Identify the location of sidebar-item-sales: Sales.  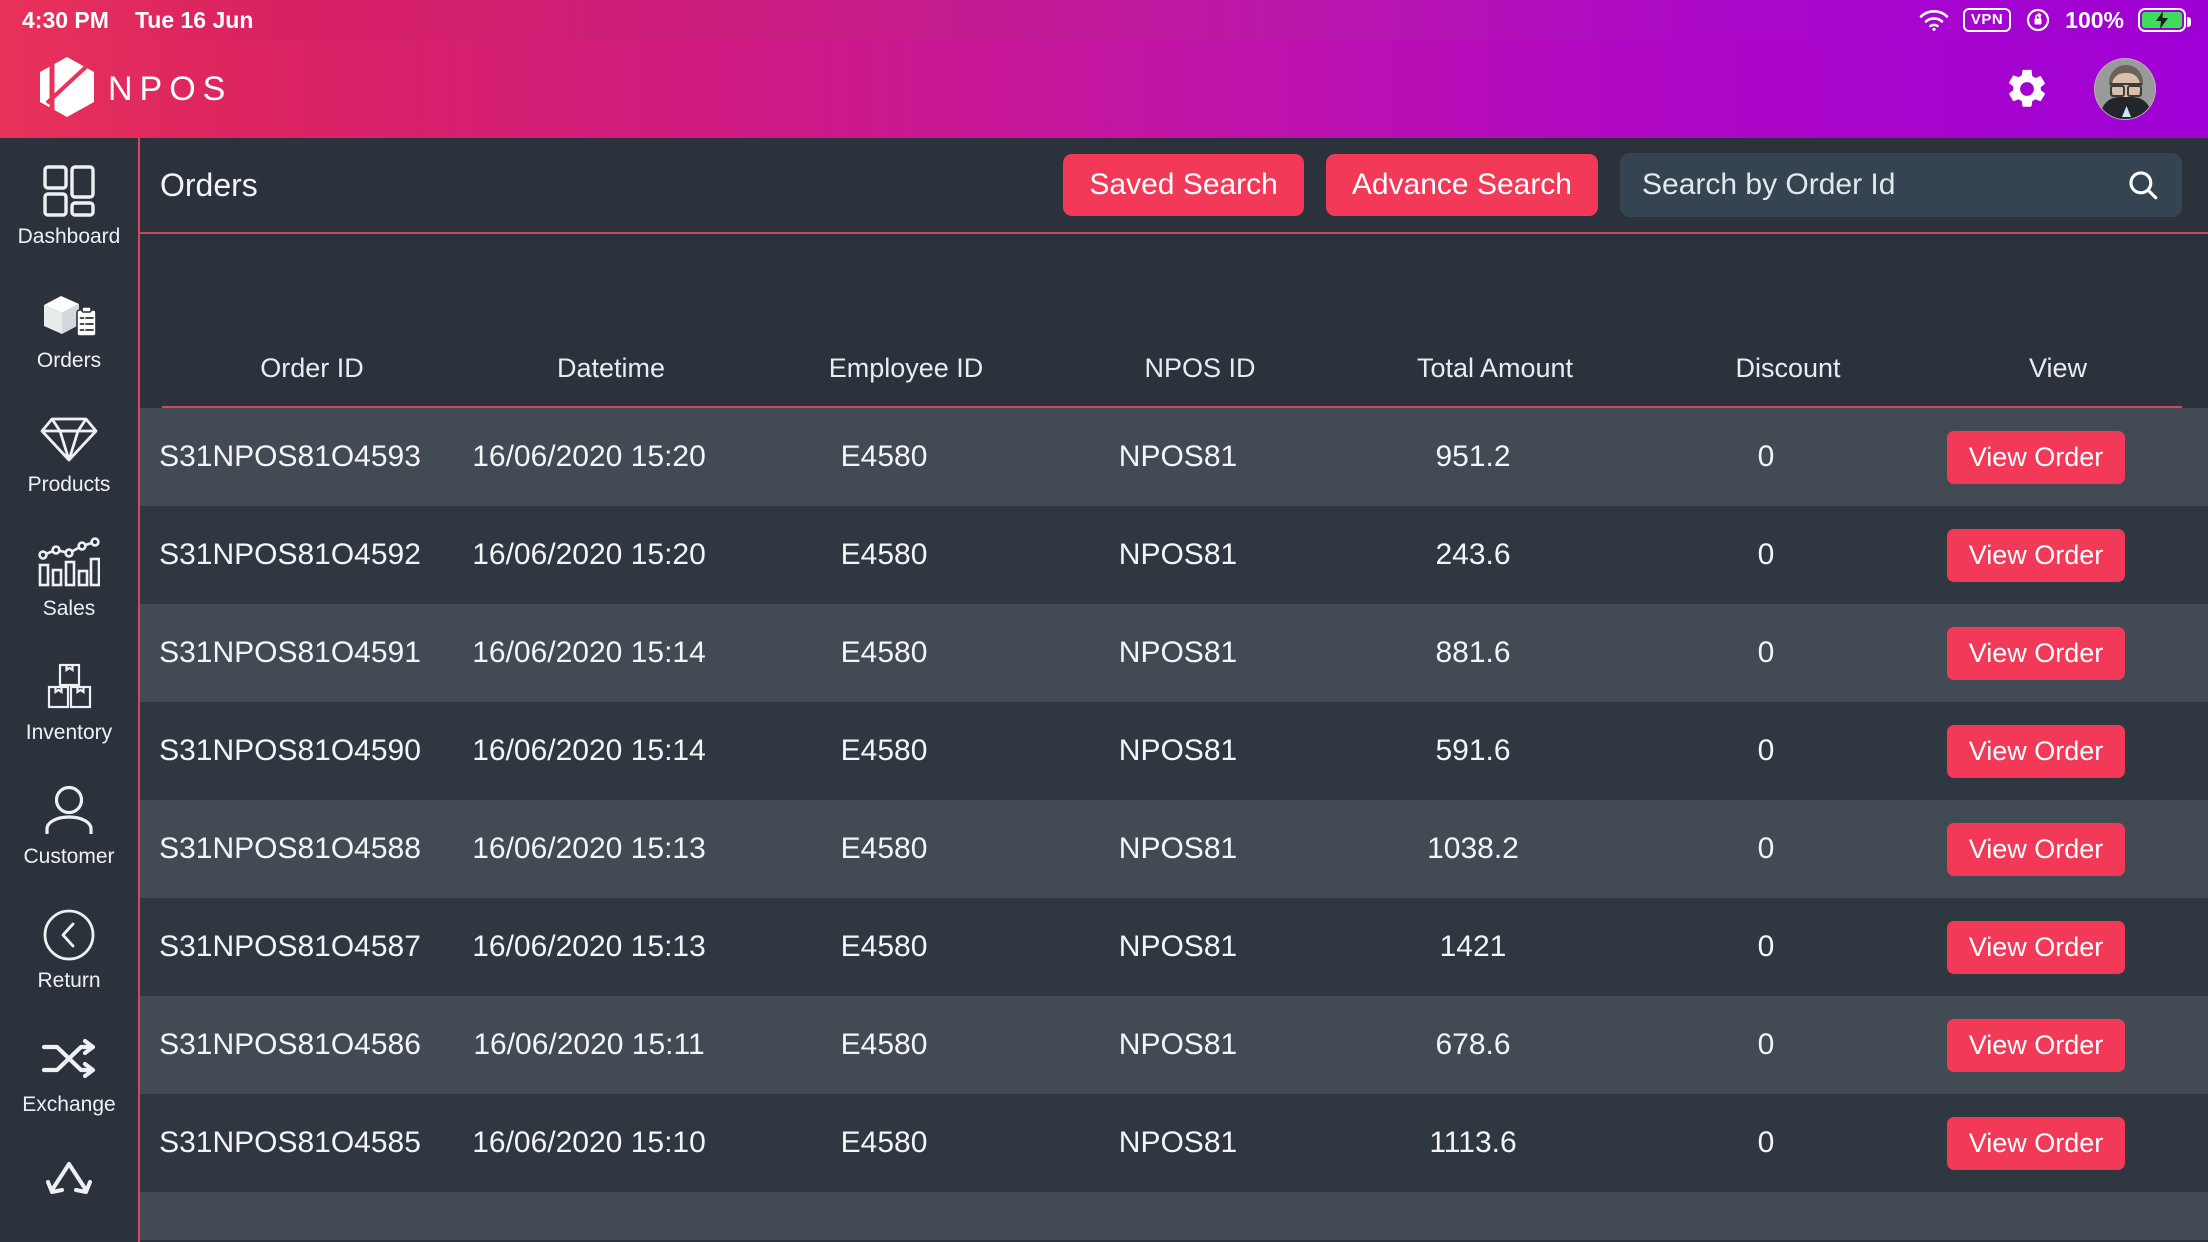
(69, 572).